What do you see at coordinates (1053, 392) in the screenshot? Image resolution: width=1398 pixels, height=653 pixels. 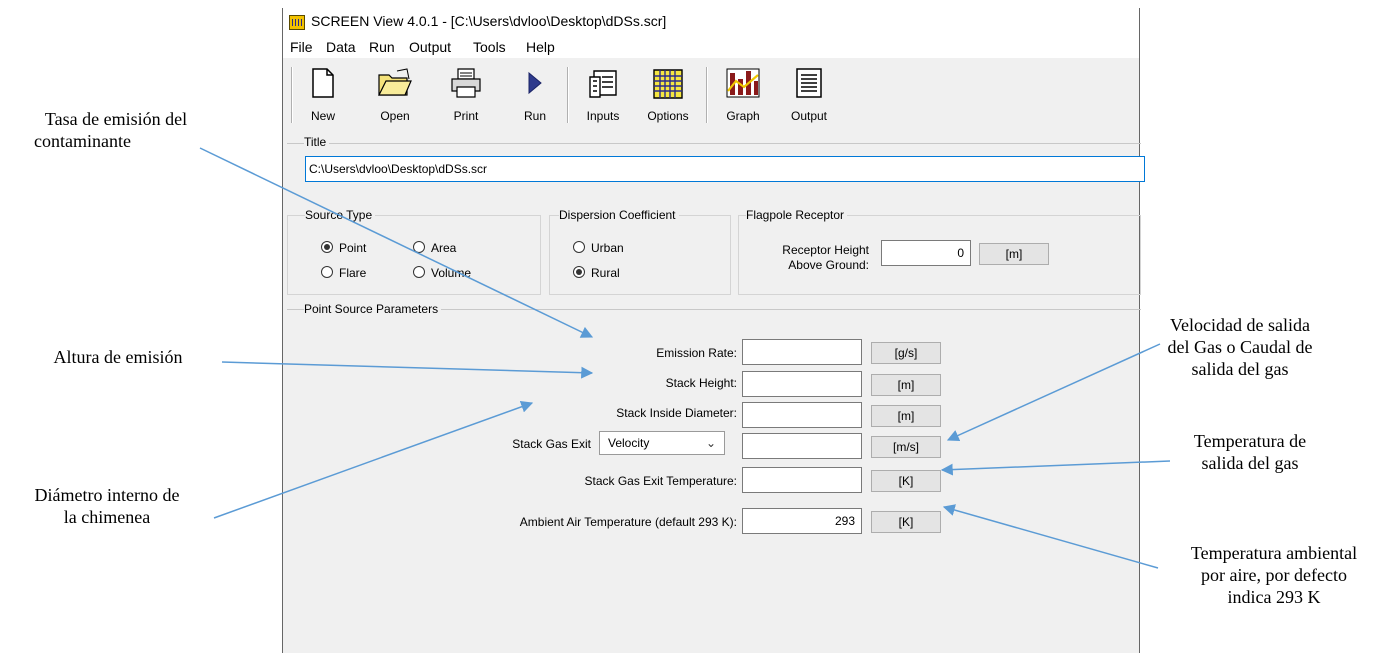 I see `arrow-velocity` at bounding box center [1053, 392].